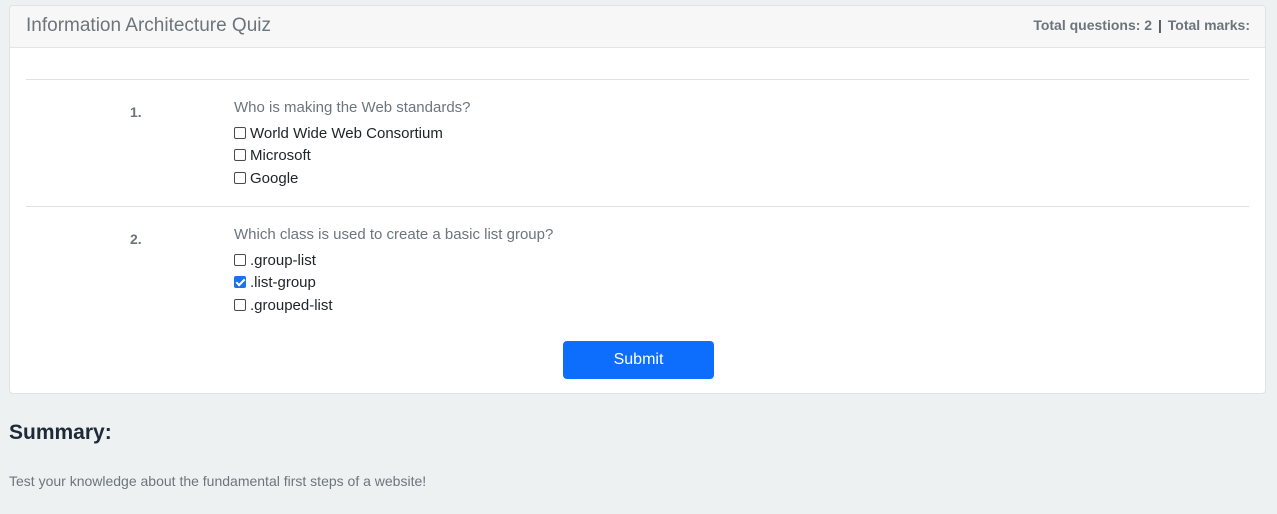 The image size is (1277, 514). What do you see at coordinates (60, 432) in the screenshot?
I see `summary-heading: Summary:` at bounding box center [60, 432].